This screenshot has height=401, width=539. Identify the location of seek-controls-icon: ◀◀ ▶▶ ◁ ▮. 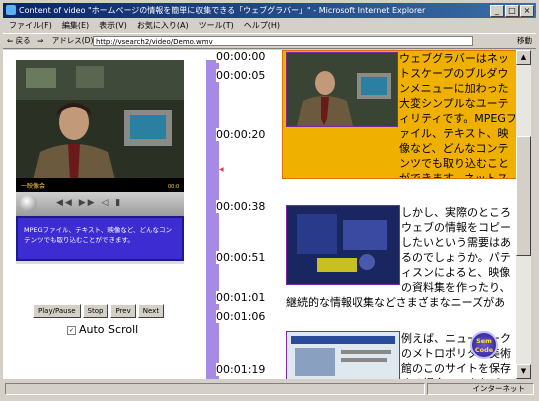
(89, 203).